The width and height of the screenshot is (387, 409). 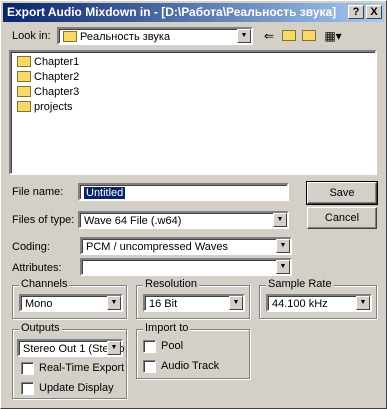 What do you see at coordinates (31, 36) in the screenshot?
I see `look-in-label: Look in:` at bounding box center [31, 36].